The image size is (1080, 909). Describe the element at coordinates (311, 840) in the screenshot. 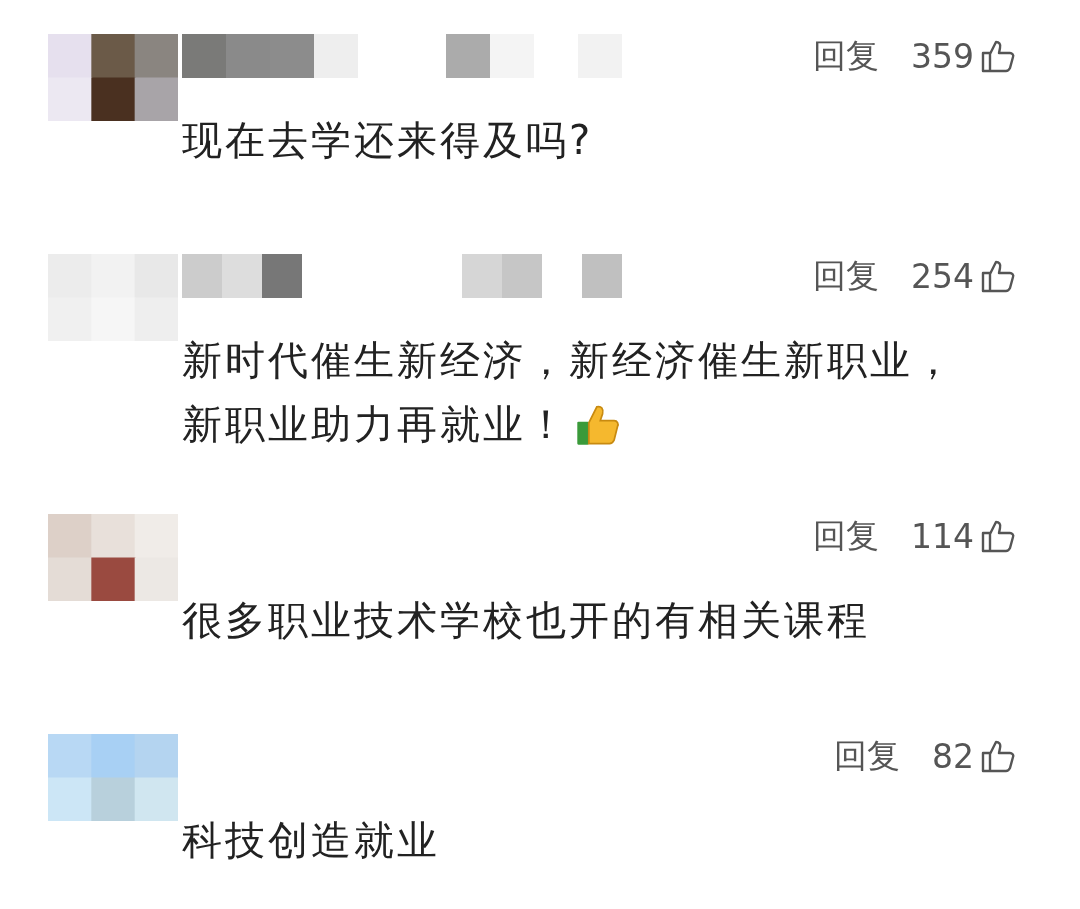

I see `comment-text: 科技创造就业` at that location.